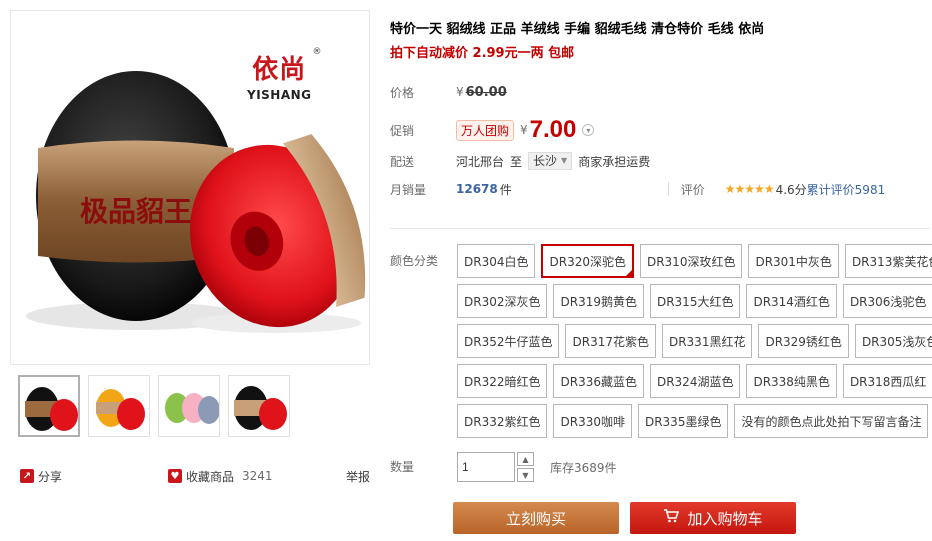  Describe the element at coordinates (537, 467) in the screenshot. I see `quantity-stepper: ▲ ▼ 库存3689件` at that location.